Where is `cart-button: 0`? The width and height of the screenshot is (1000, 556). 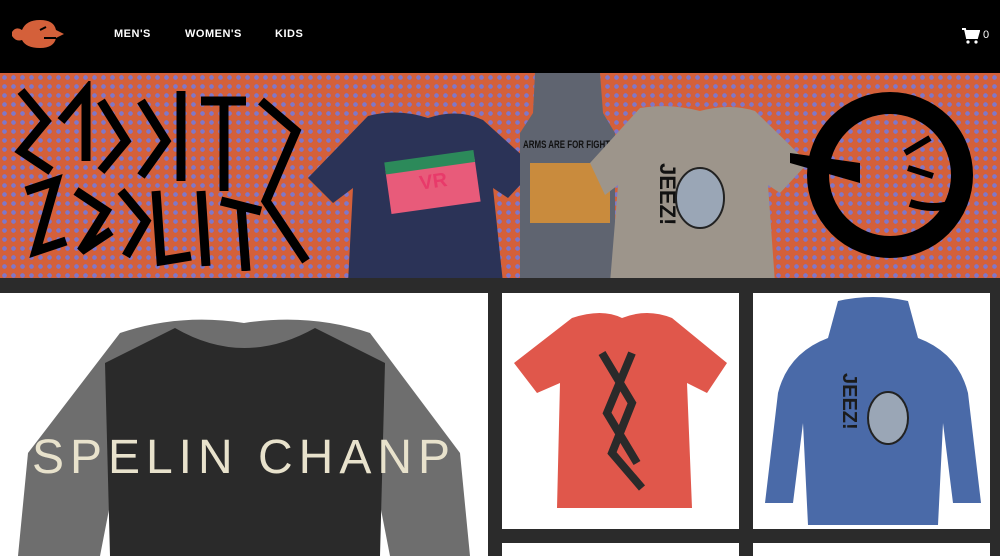 cart-button: 0 is located at coordinates (978, 37).